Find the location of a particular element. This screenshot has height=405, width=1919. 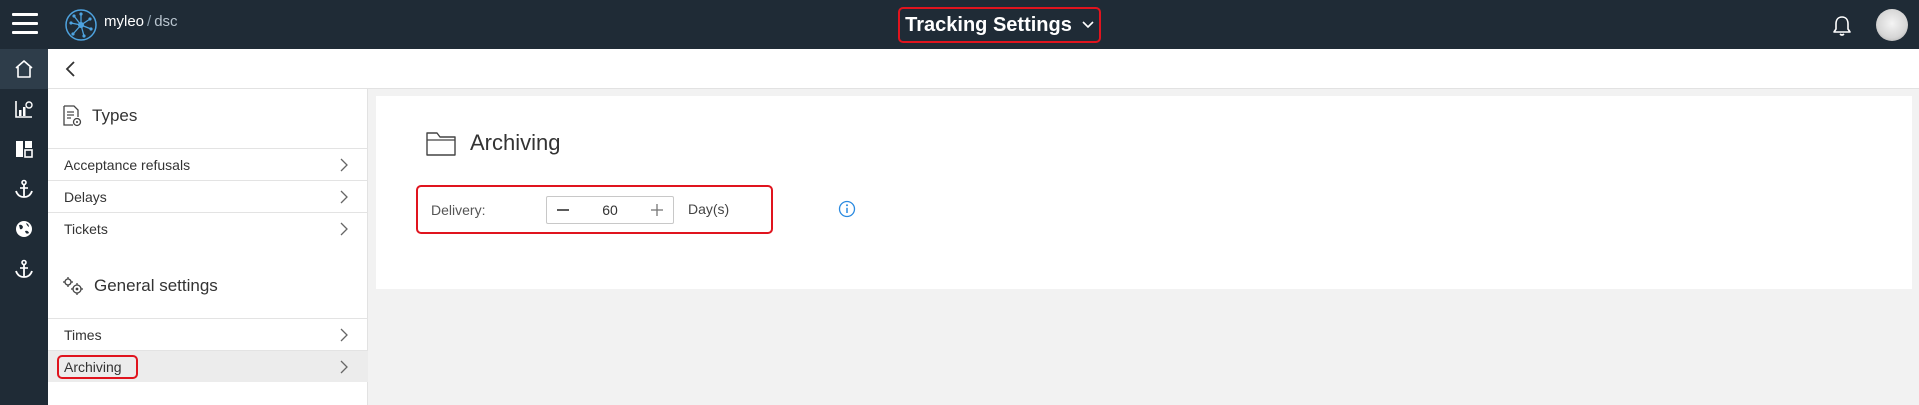

nav-item-times: Times is located at coordinates (208, 334).